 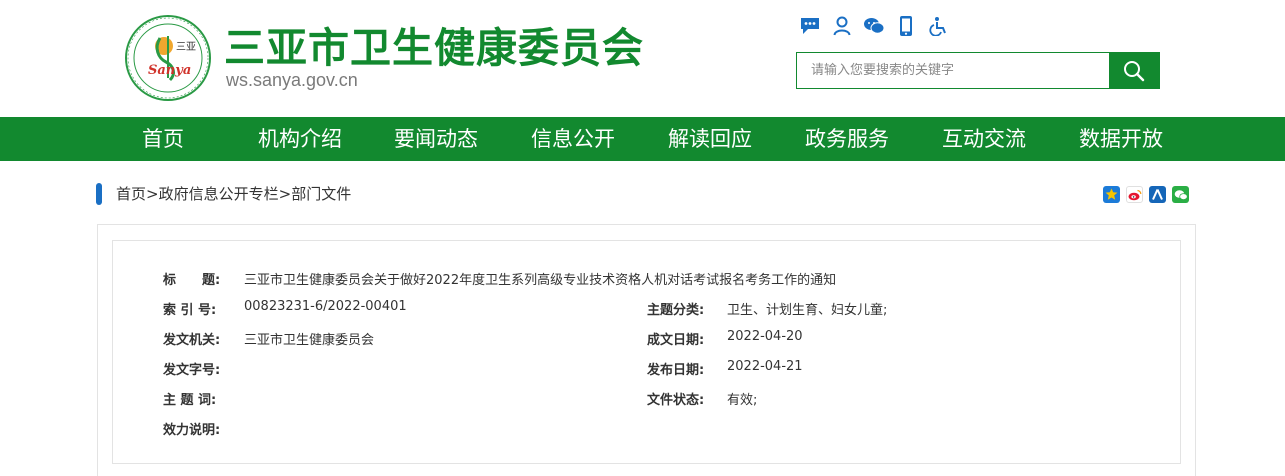 I want to click on site-title: 三亚市卫生健康委员会, so click(x=434, y=44).